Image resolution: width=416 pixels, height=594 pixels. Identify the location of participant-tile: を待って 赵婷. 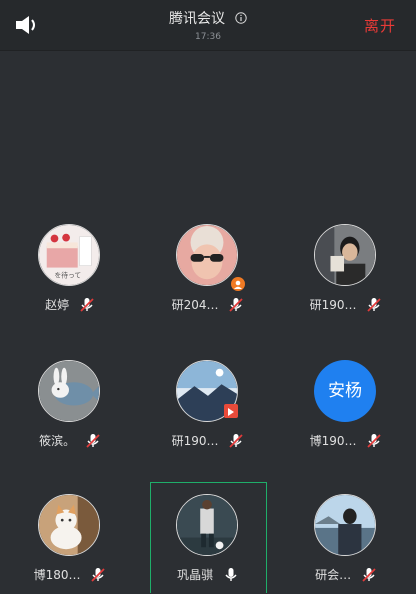
(70, 274).